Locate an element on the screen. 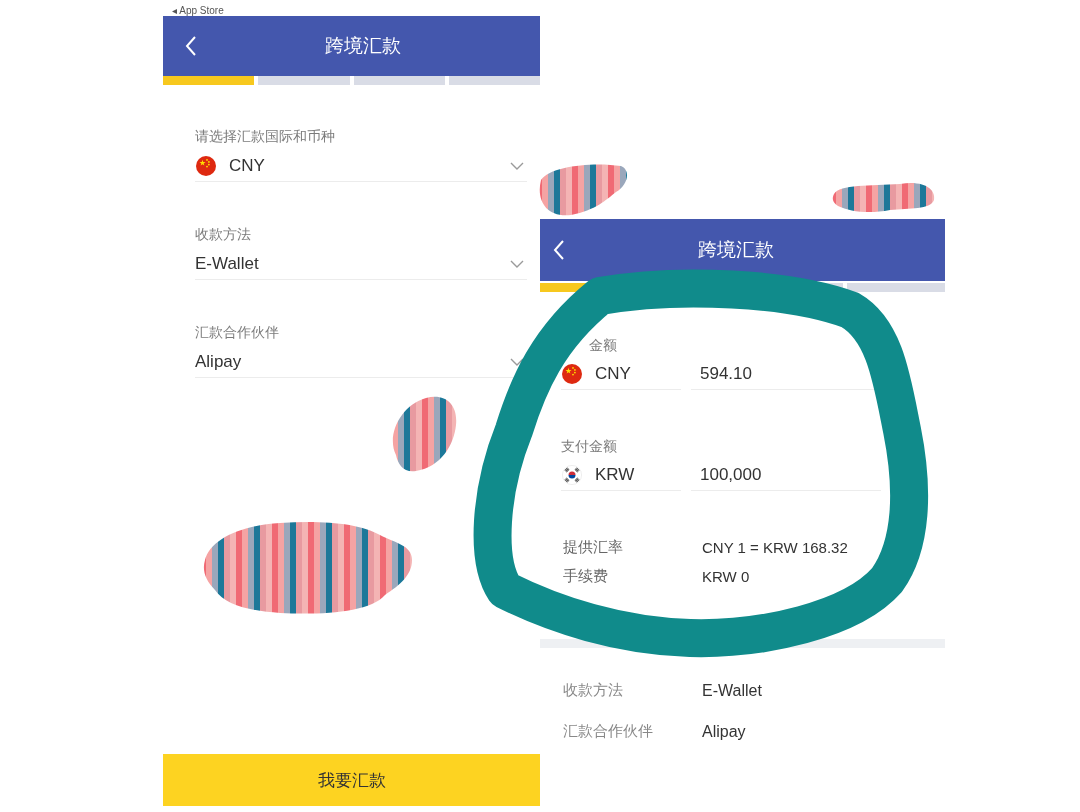  info-label: 手续费 is located at coordinates (586, 576).